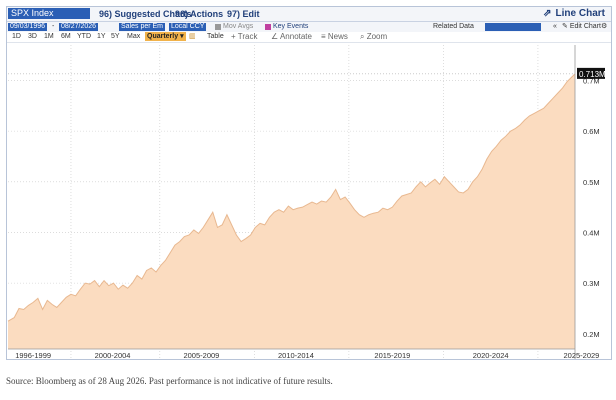 The image size is (616, 400). I want to click on field-selector: Sales per Em, so click(142, 27).